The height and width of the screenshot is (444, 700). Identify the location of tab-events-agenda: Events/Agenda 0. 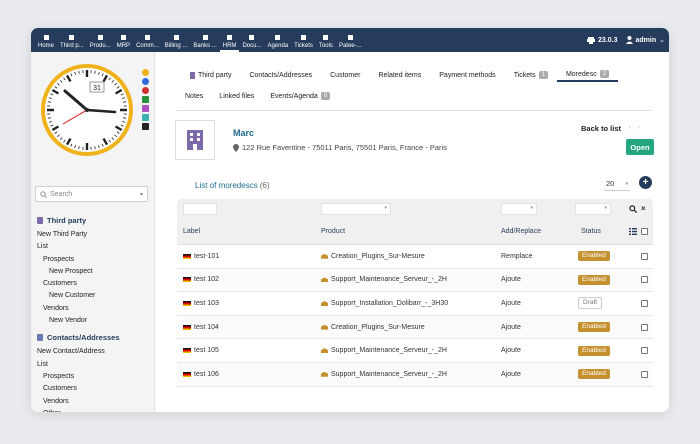
(300, 96).